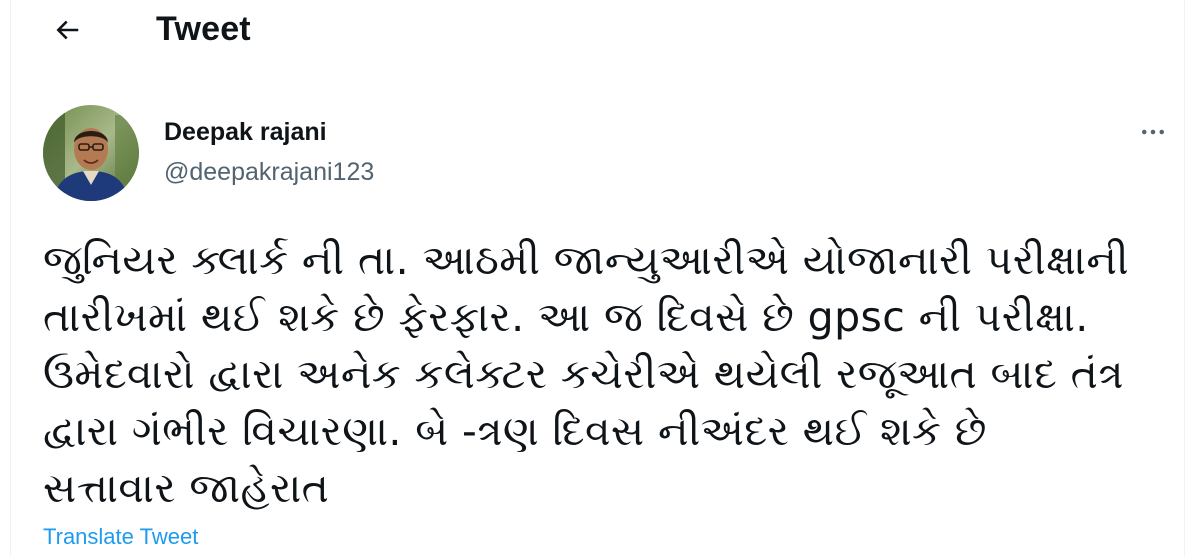 The image size is (1199, 556). I want to click on more-options-button, so click(1153, 132).